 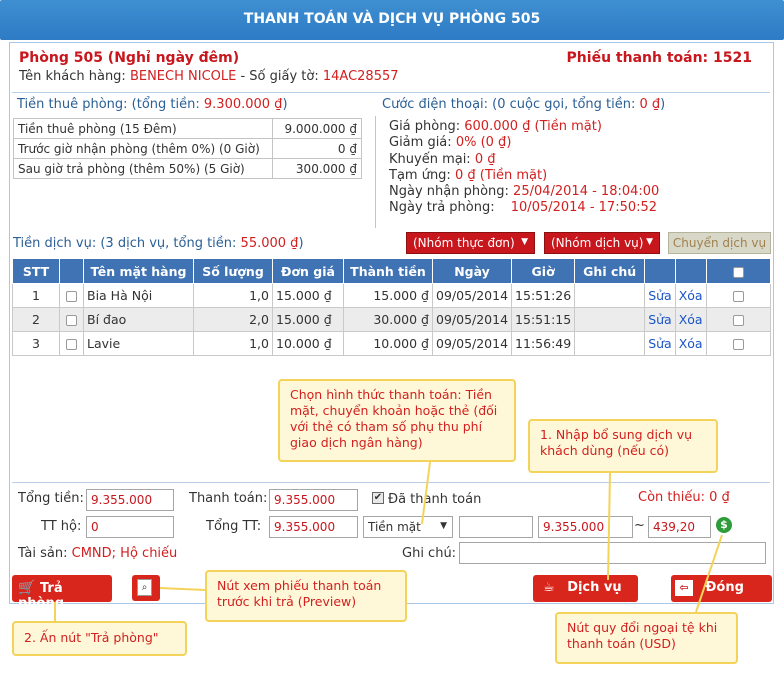 What do you see at coordinates (360, 76) in the screenshot?
I see `customer-id: 14AC28557` at bounding box center [360, 76].